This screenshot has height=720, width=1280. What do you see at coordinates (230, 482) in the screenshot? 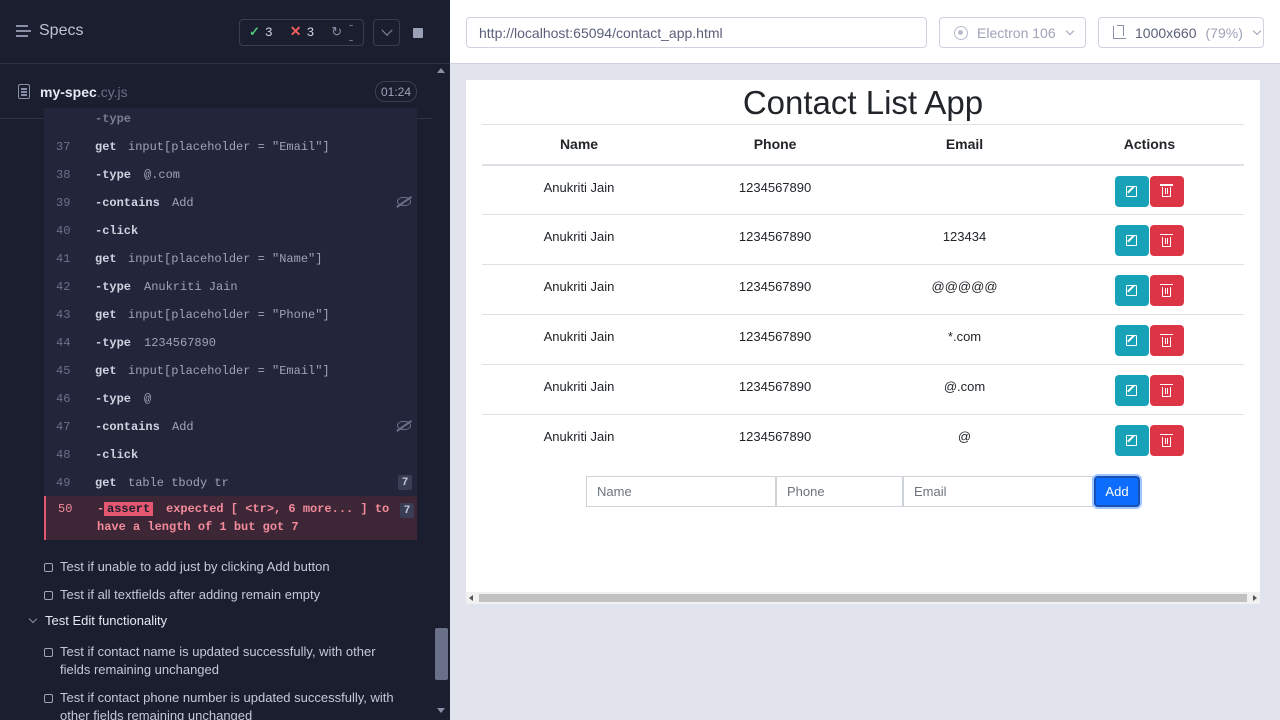
I see `command-line: 49 get table tbody tr 7` at bounding box center [230, 482].